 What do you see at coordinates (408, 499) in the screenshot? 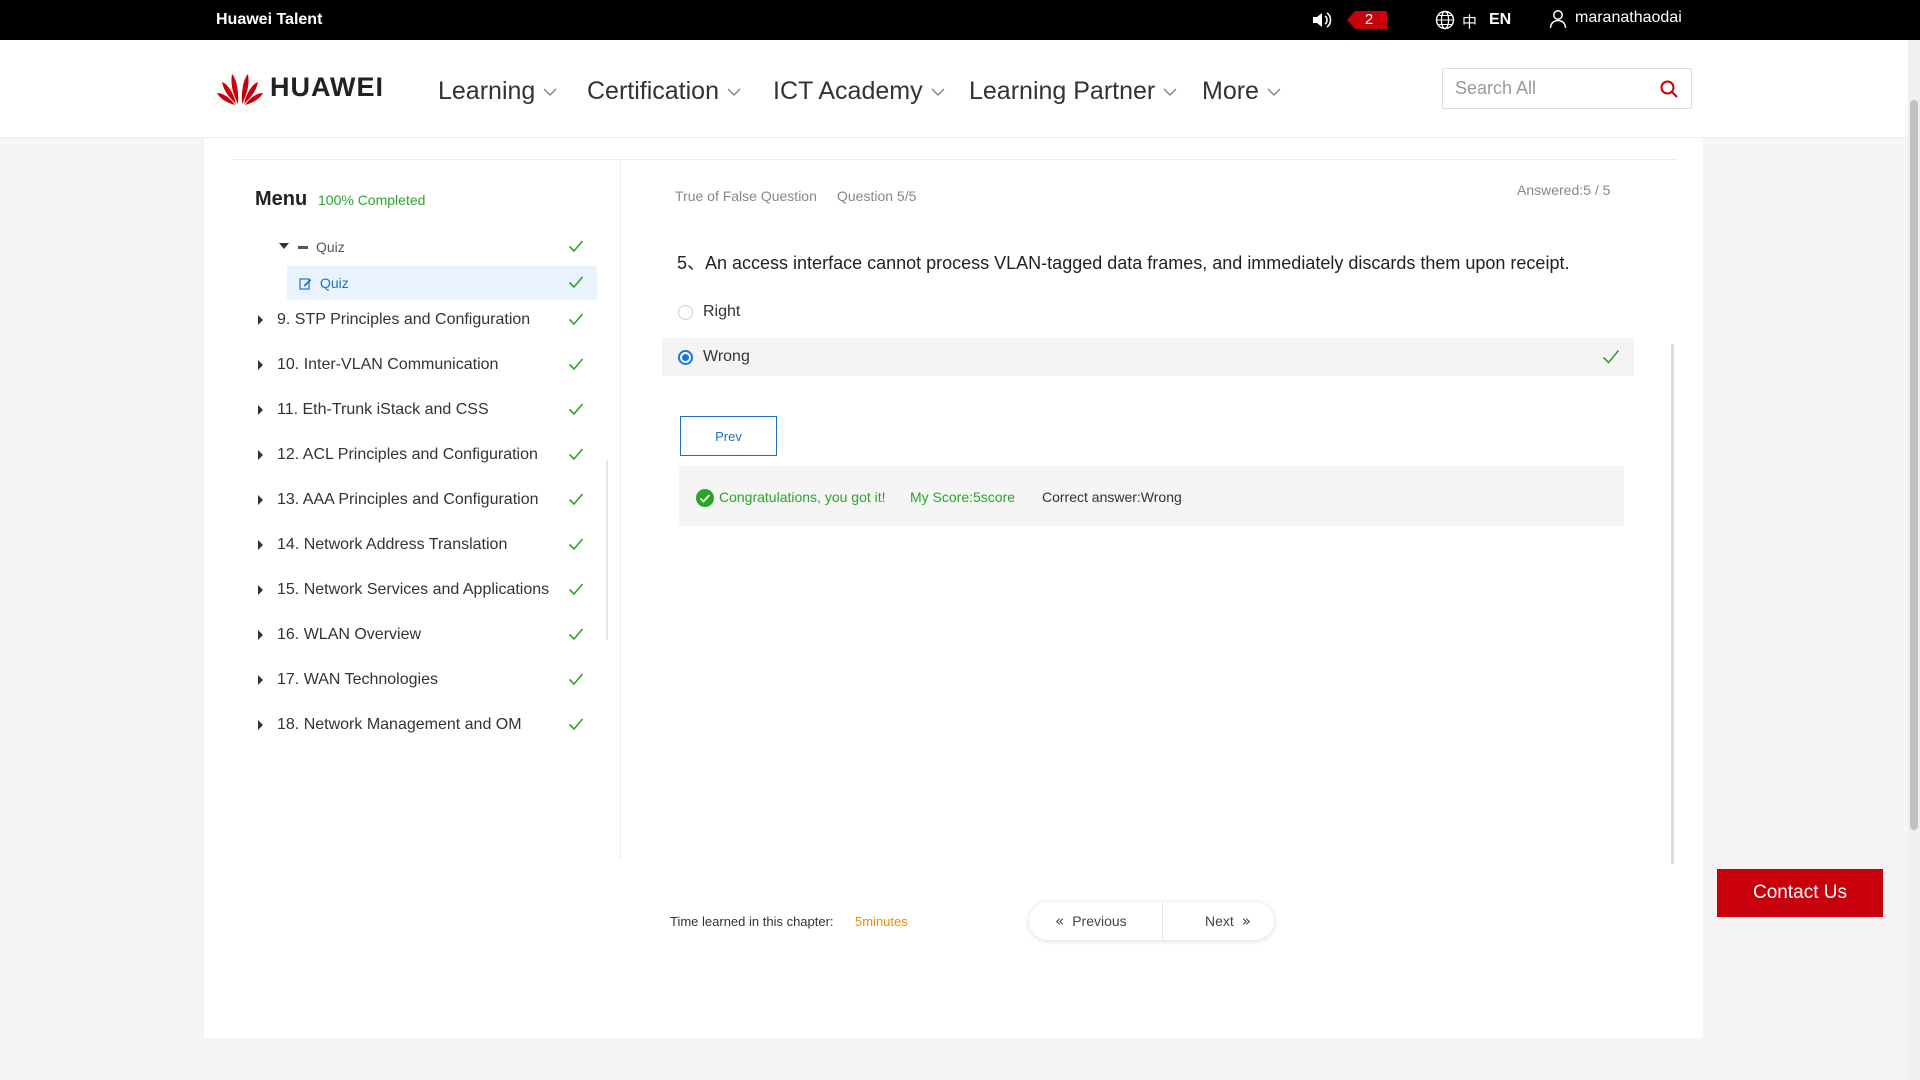
I see `chapter-label: 13. AAA Principles and Configuration` at bounding box center [408, 499].